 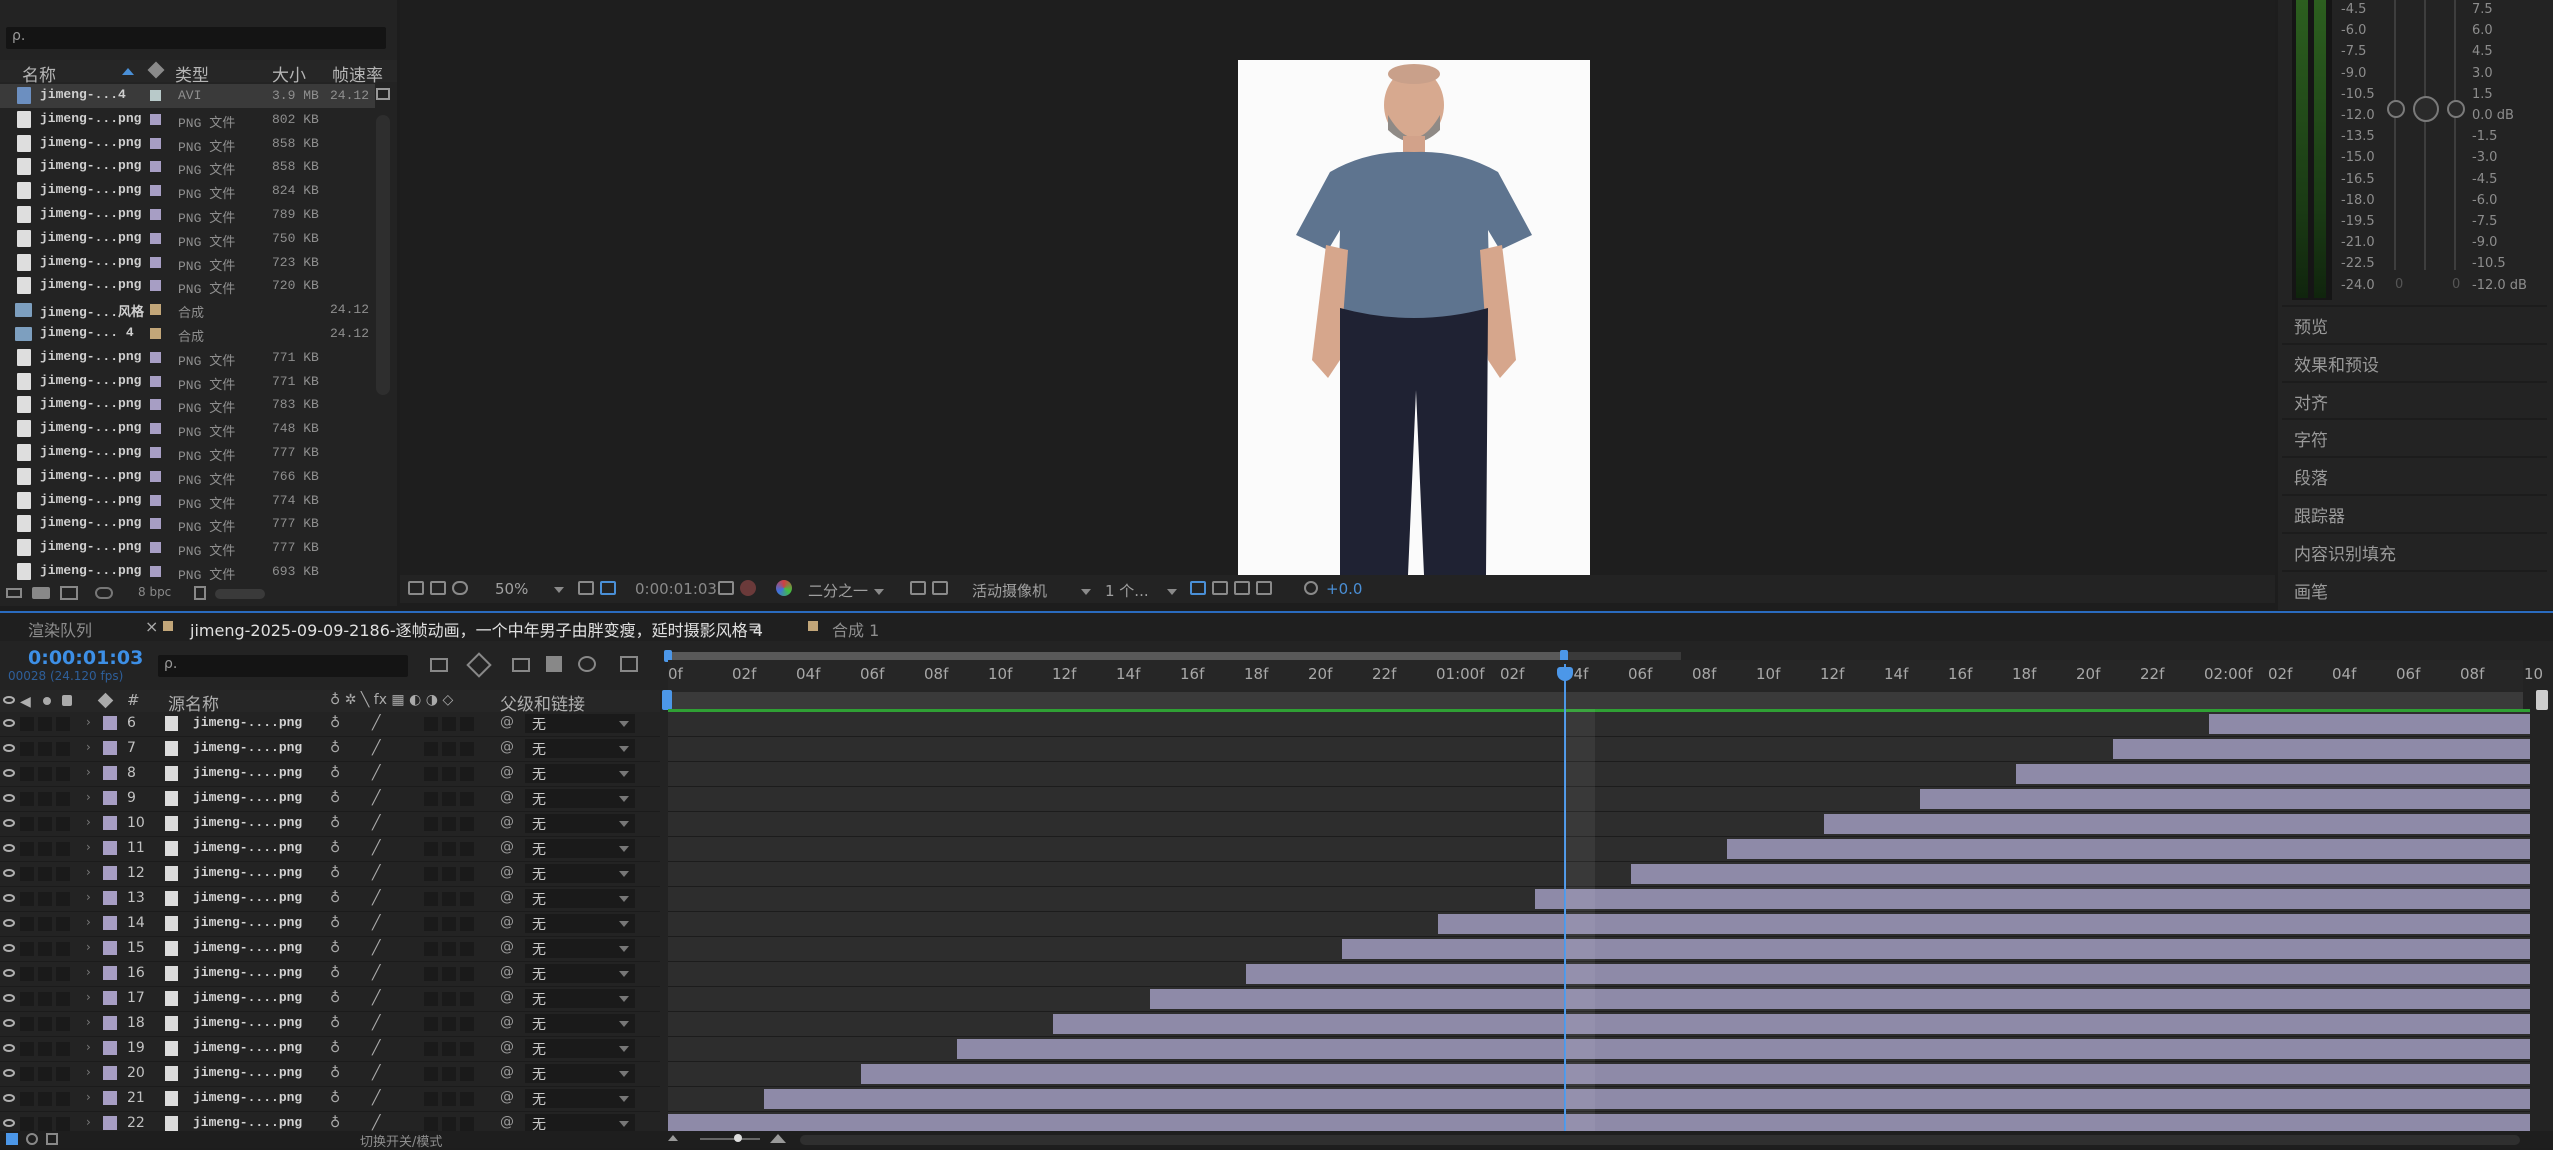 I want to click on fader-knob-left, so click(x=2396, y=109).